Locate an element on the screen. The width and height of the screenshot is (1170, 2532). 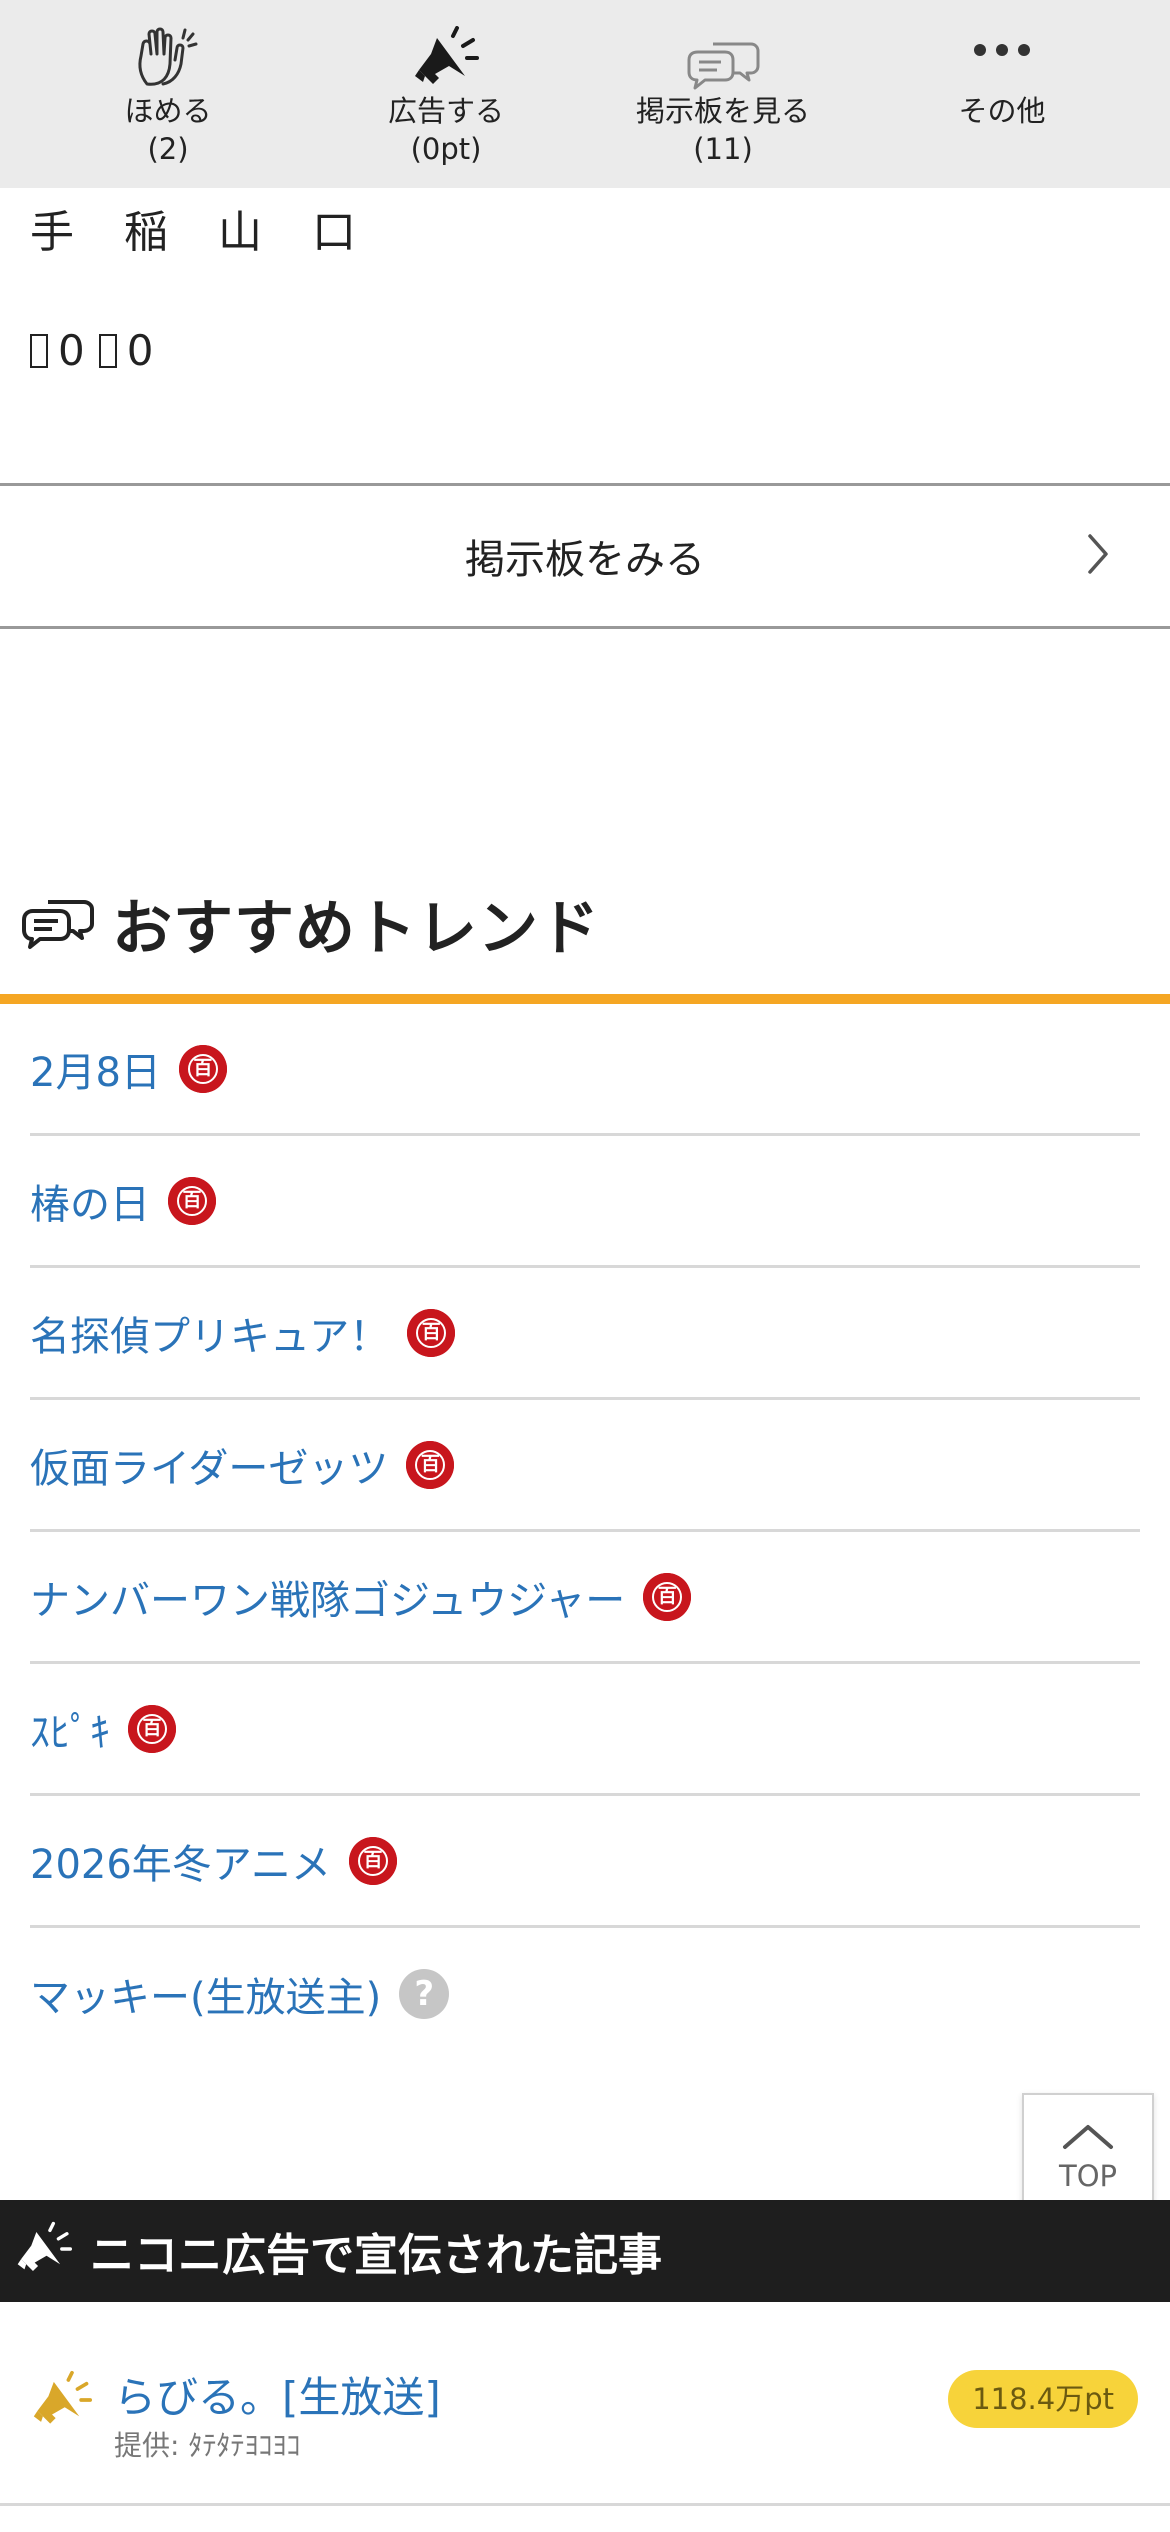
trend-item: 2月8日 百 is located at coordinates (585, 1070).